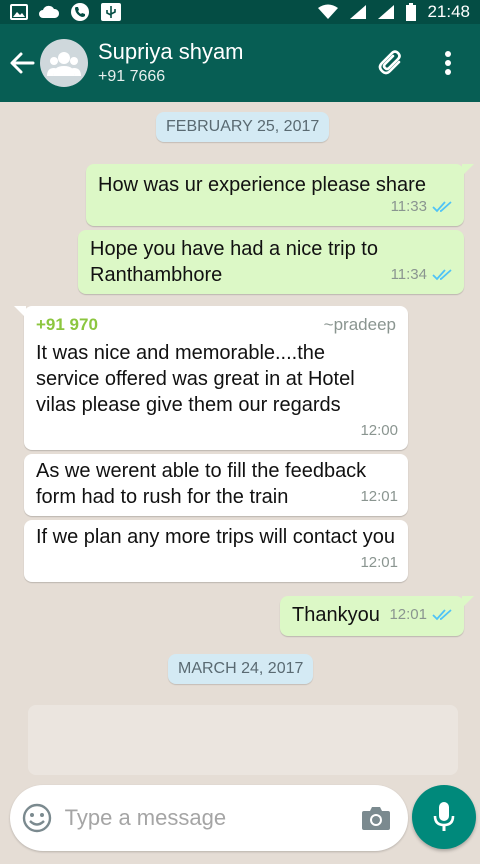  What do you see at coordinates (243, 127) in the screenshot?
I see `date-divider: FEBRUARY 25, 2017` at bounding box center [243, 127].